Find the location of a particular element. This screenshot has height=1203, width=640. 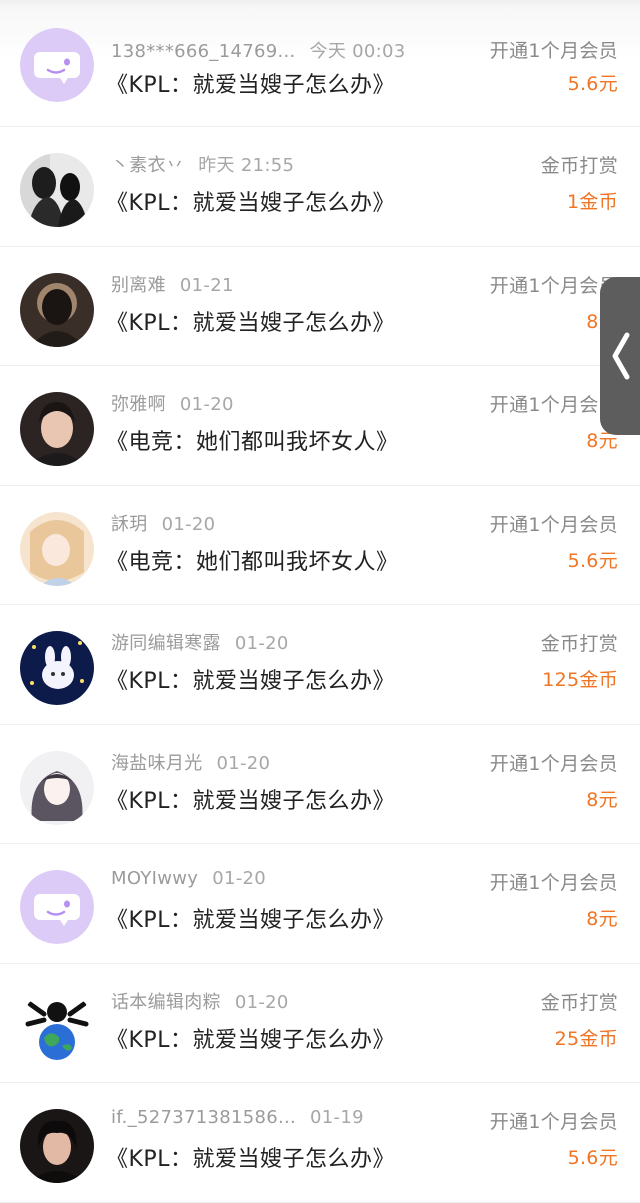

chevron-left-icon is located at coordinates (621, 356).